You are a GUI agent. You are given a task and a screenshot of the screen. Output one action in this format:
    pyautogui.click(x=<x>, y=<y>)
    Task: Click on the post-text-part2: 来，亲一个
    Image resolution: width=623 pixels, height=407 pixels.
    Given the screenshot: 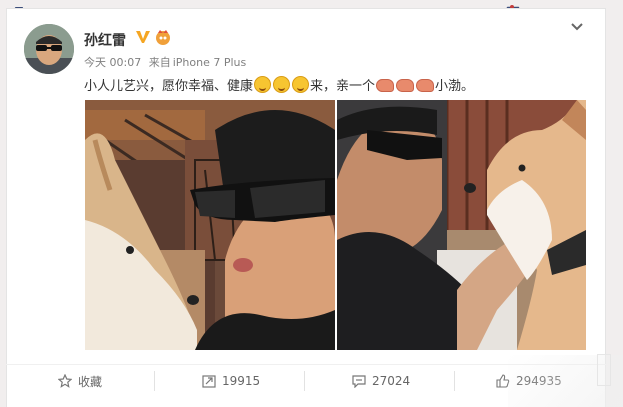 What is the action you would take?
    pyautogui.click(x=343, y=86)
    